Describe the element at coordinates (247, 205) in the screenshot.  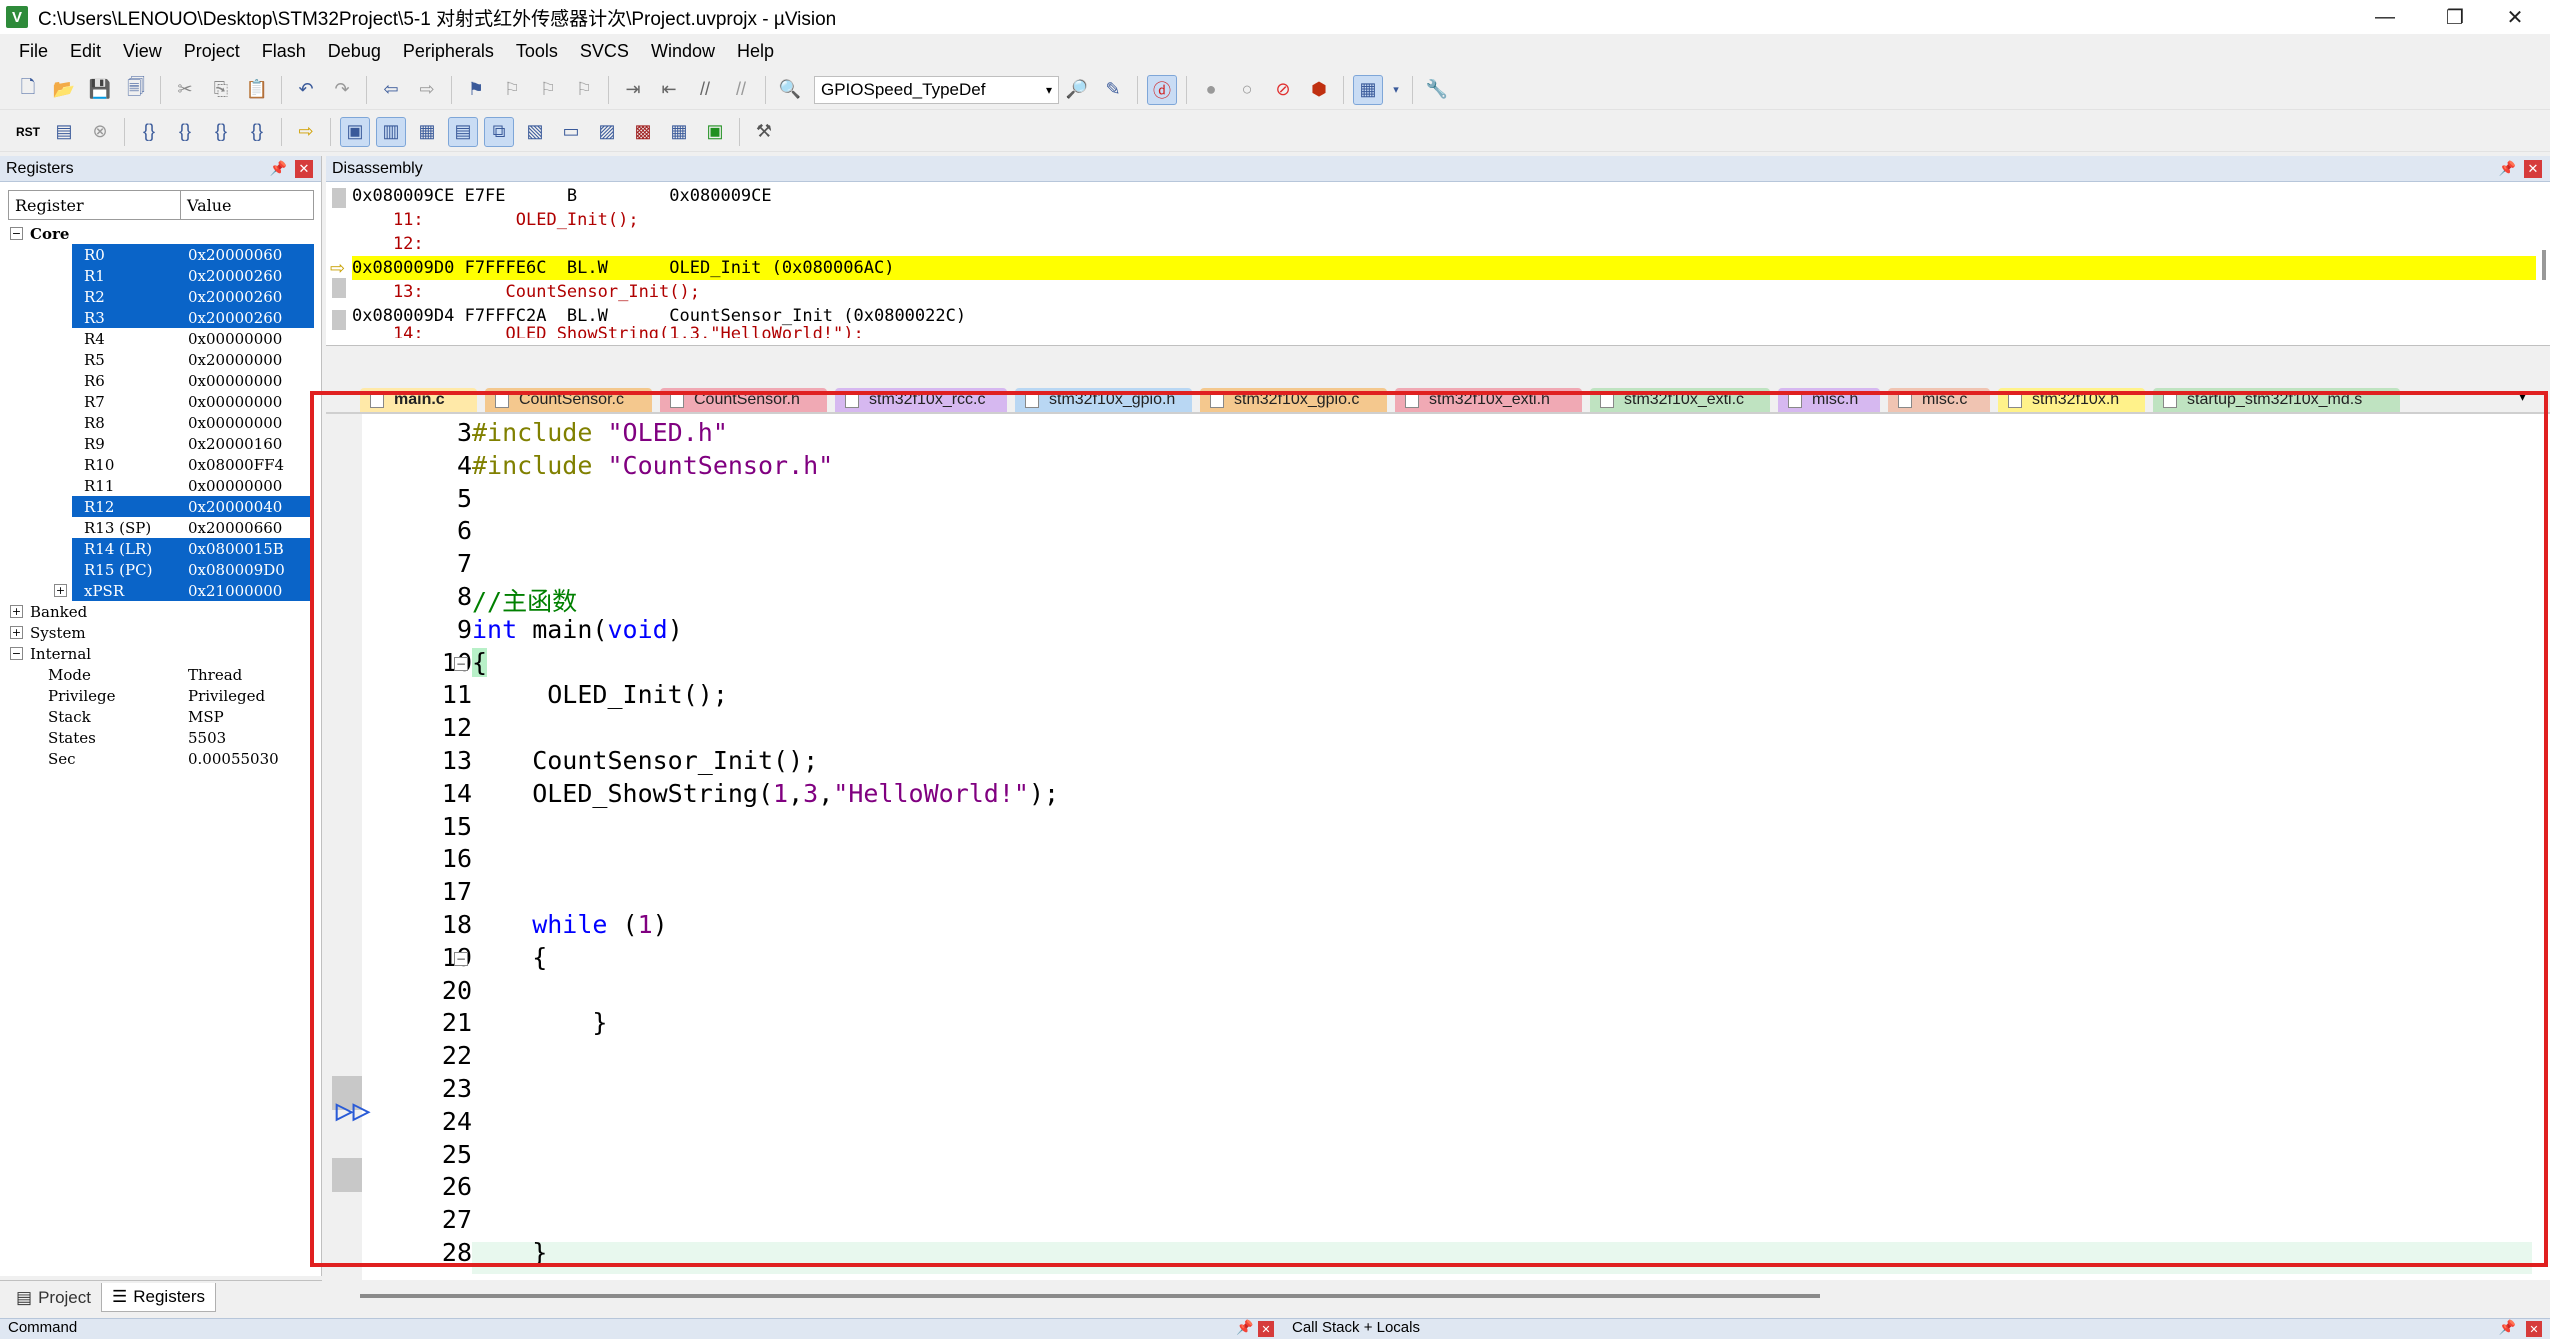
I see `value-column-header: Value` at that location.